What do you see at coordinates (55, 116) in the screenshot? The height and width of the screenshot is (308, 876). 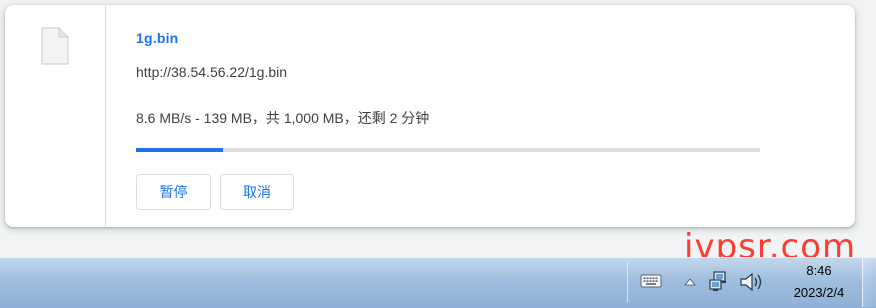 I see `file-icon-column` at bounding box center [55, 116].